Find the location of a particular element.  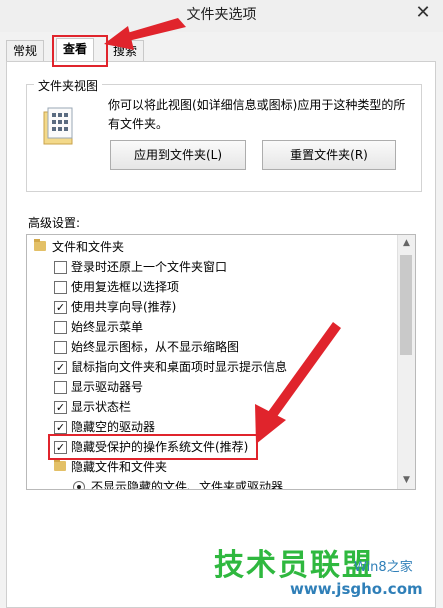

watermark-site: www.jsgho.com is located at coordinates (356, 589).